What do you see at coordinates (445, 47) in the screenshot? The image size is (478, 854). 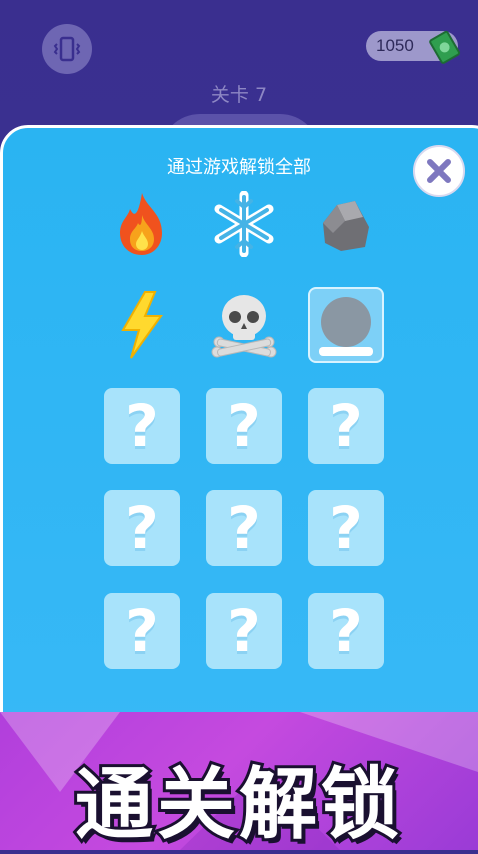 I see `cash-icon` at bounding box center [445, 47].